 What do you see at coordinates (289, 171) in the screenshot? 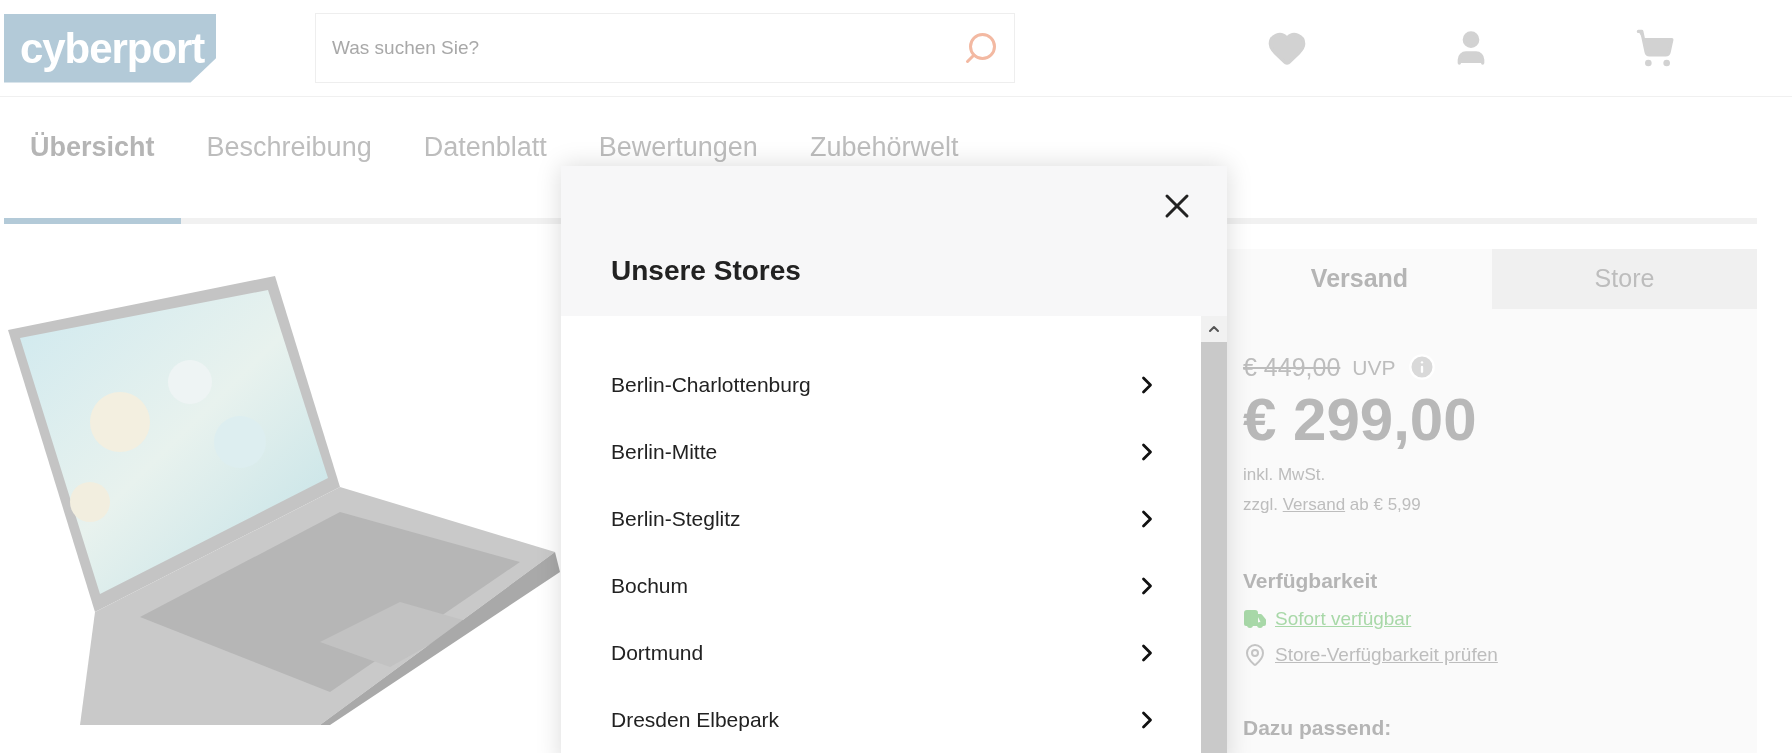
I see `tab: Beschreibung` at bounding box center [289, 171].